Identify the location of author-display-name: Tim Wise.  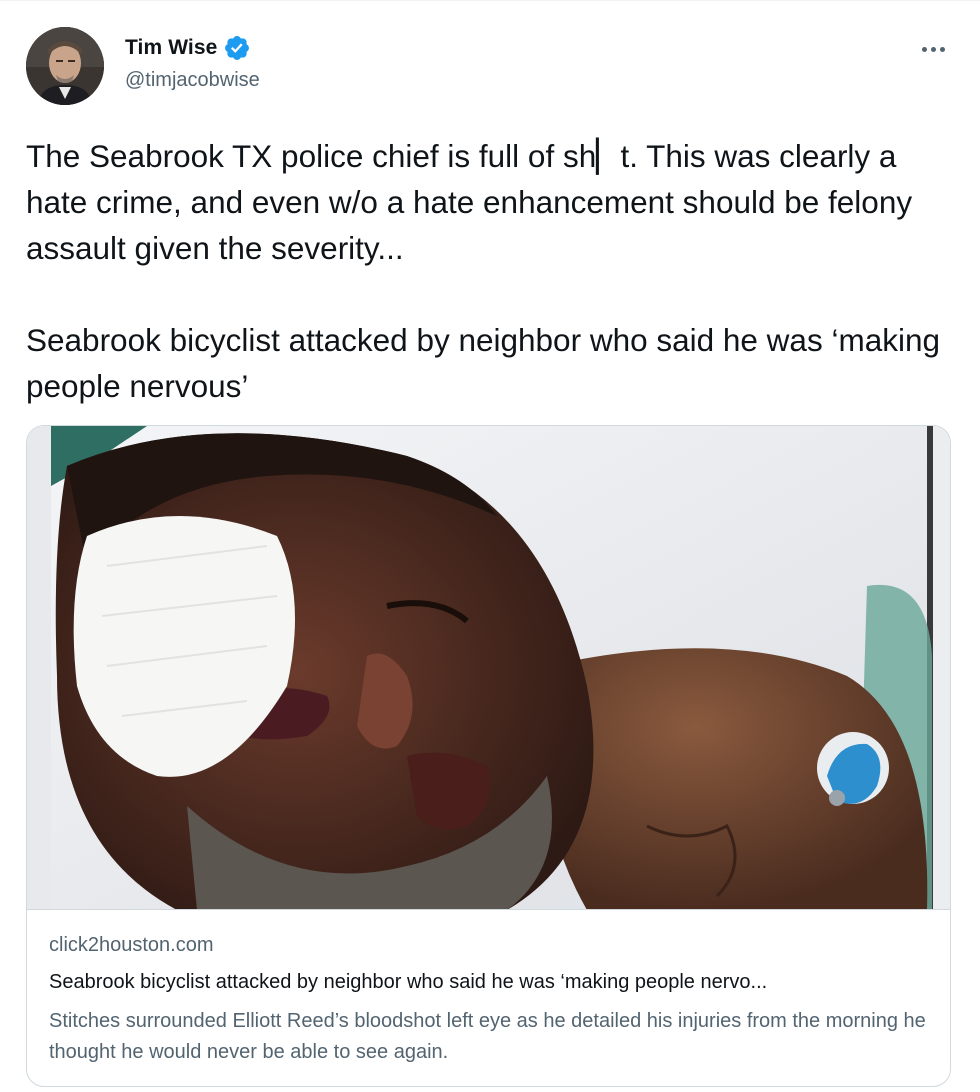
(171, 48).